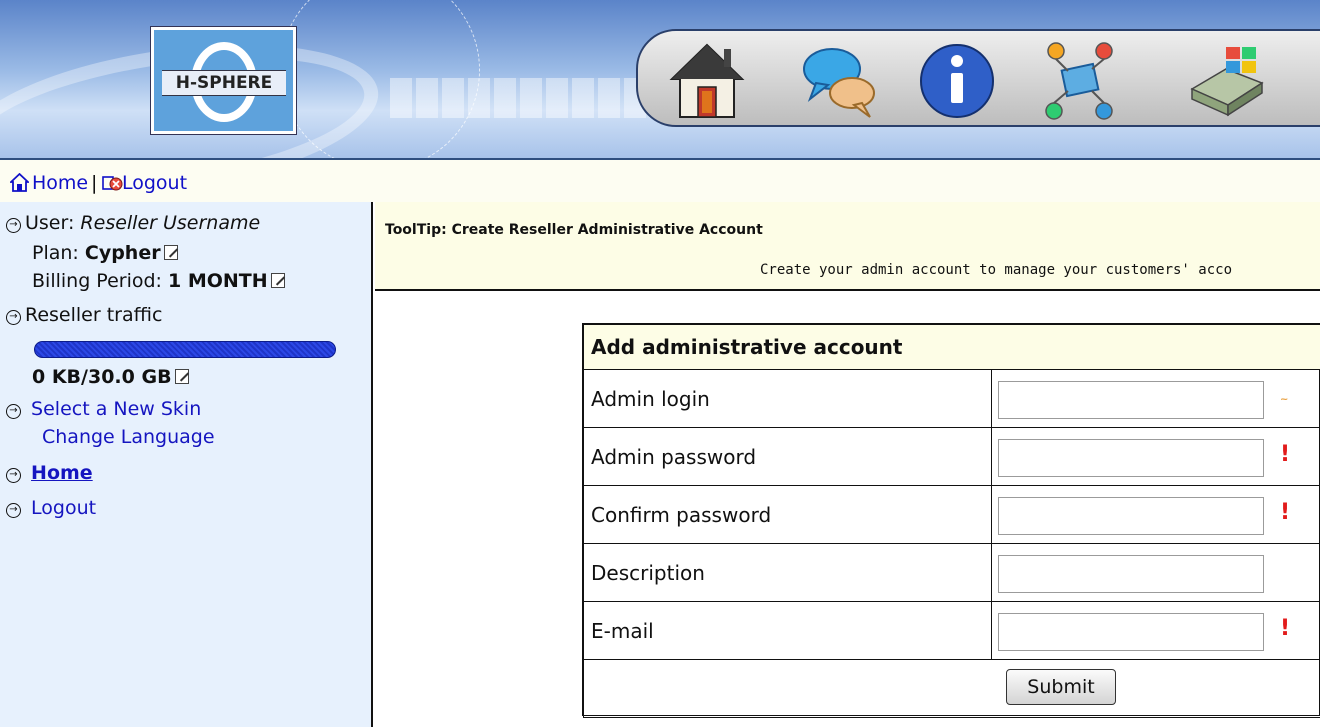 Image resolution: width=1320 pixels, height=727 pixels. I want to click on billing-label: Billing Period:, so click(97, 281).